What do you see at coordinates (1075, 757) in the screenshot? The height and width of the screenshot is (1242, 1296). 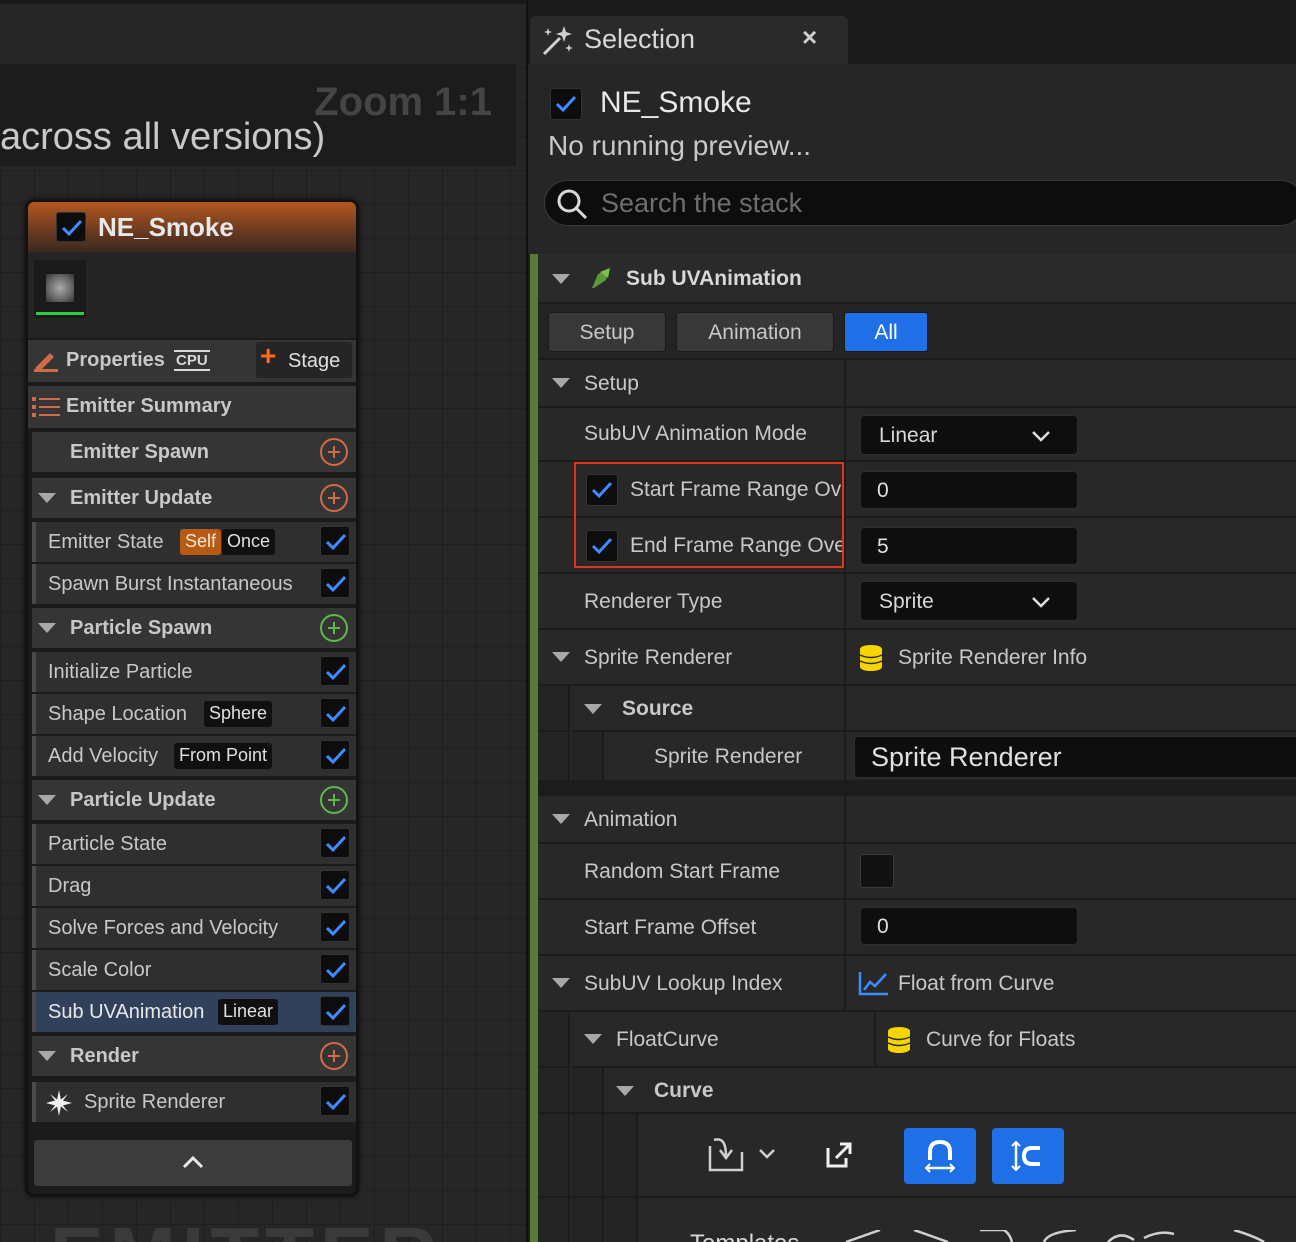 I see `source-sprite-renderer-field: Sprite Renderer` at bounding box center [1075, 757].